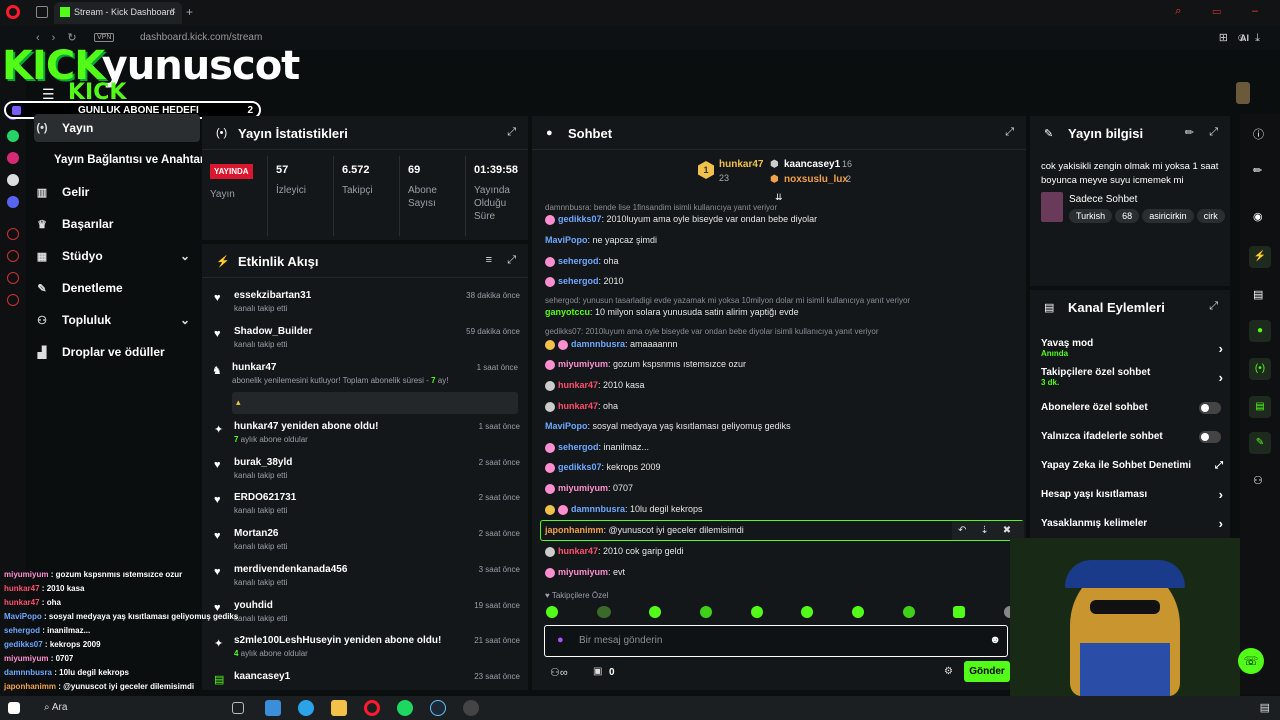 The height and width of the screenshot is (720, 1280). What do you see at coordinates (256, 533) in the screenshot?
I see `activity-name: Mortan26` at bounding box center [256, 533].